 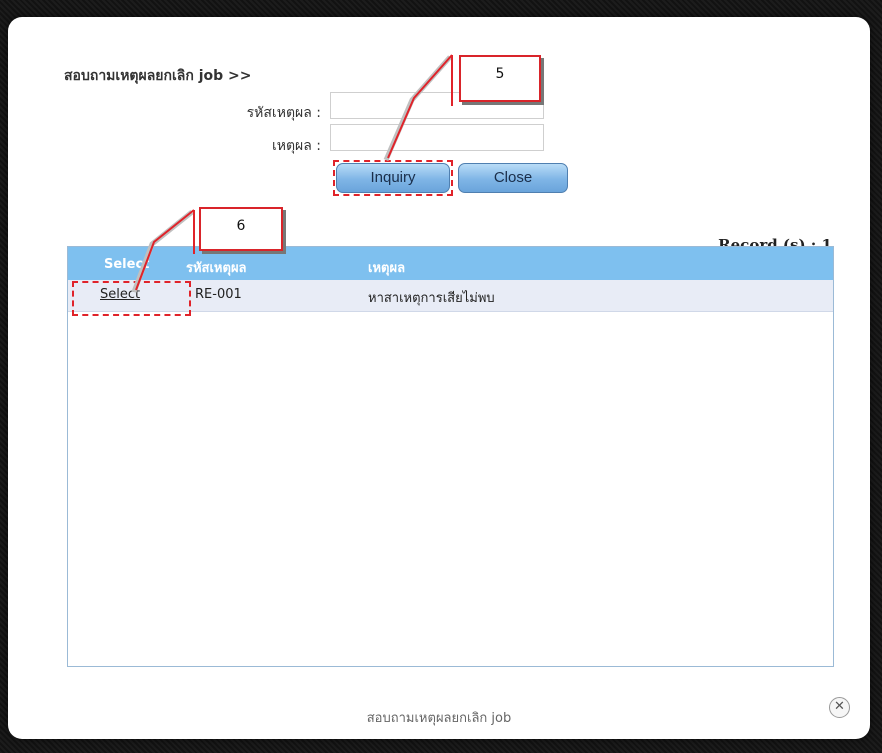 What do you see at coordinates (216, 268) in the screenshot?
I see `column-header-code: รหัสเหตุผล` at bounding box center [216, 268].